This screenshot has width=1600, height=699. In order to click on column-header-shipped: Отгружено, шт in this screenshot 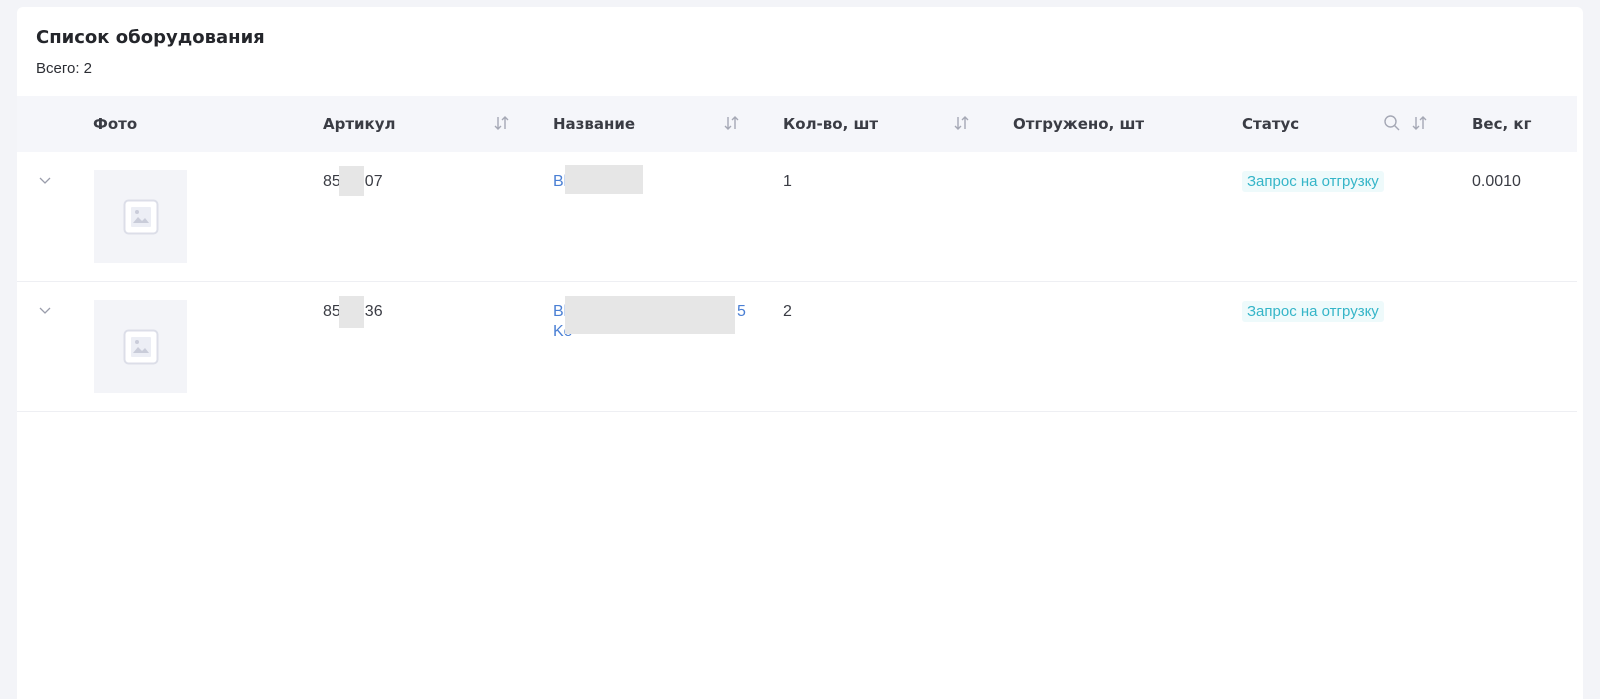, I will do `click(1079, 124)`.